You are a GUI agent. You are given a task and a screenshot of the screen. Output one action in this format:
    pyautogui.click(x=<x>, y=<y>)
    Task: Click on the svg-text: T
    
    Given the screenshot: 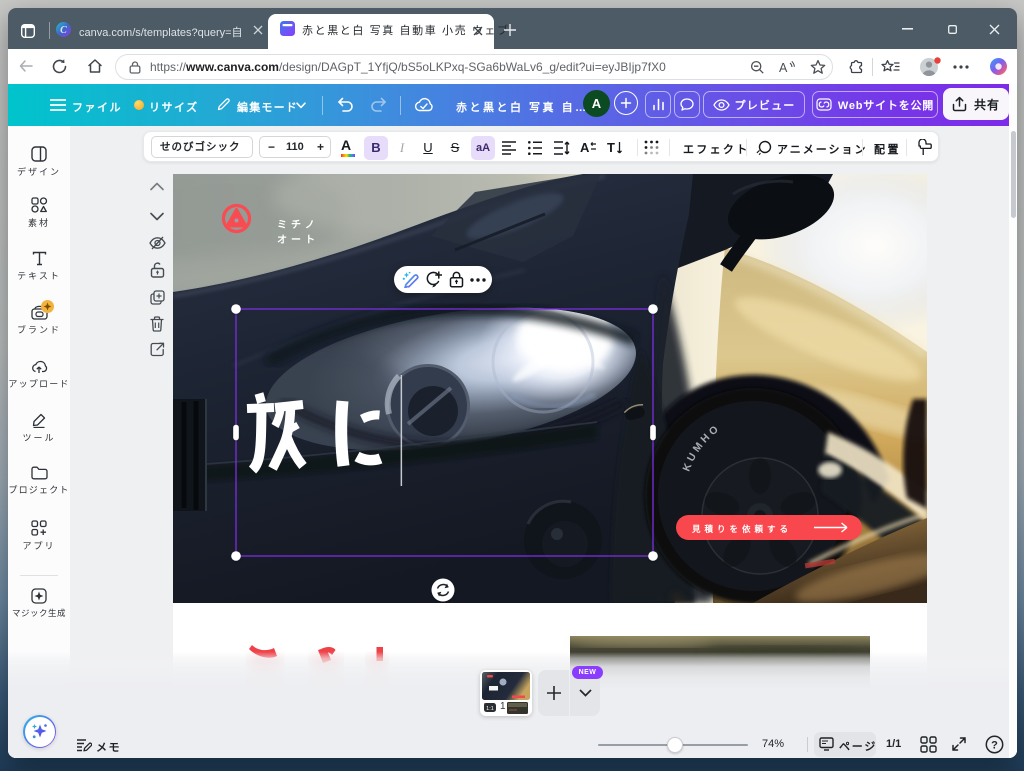 What is the action you would take?
    pyautogui.click(x=611, y=147)
    